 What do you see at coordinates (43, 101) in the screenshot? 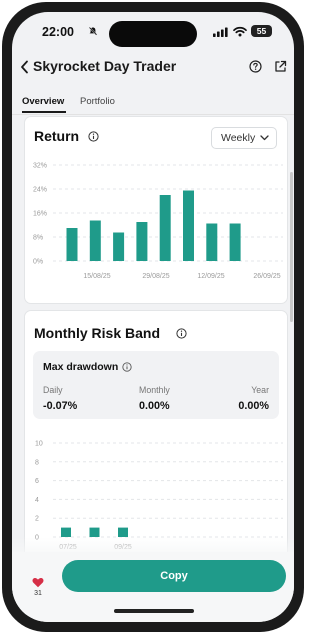
I see `tab-overview: Overview` at bounding box center [43, 101].